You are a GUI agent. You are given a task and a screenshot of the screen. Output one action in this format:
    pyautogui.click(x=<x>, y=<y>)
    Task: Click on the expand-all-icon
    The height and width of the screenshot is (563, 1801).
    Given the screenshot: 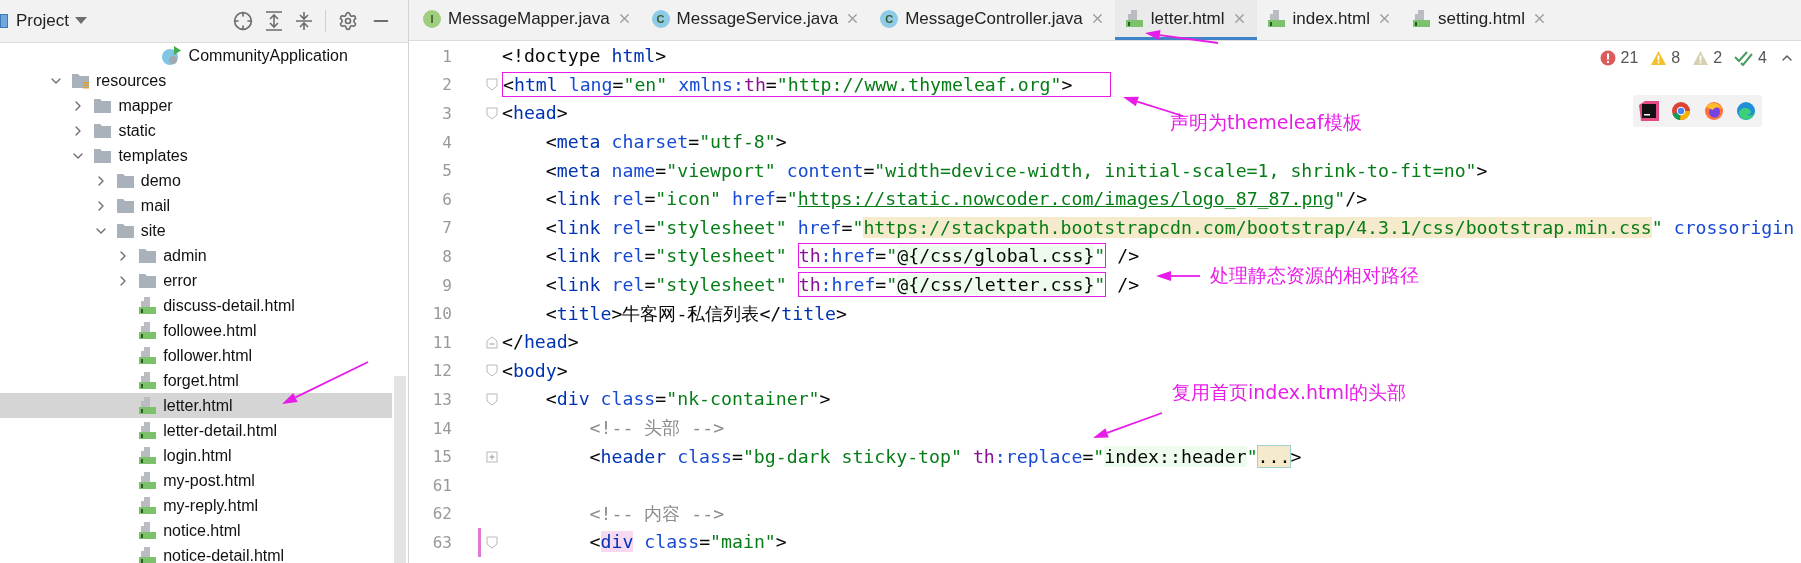 What is the action you would take?
    pyautogui.click(x=274, y=21)
    